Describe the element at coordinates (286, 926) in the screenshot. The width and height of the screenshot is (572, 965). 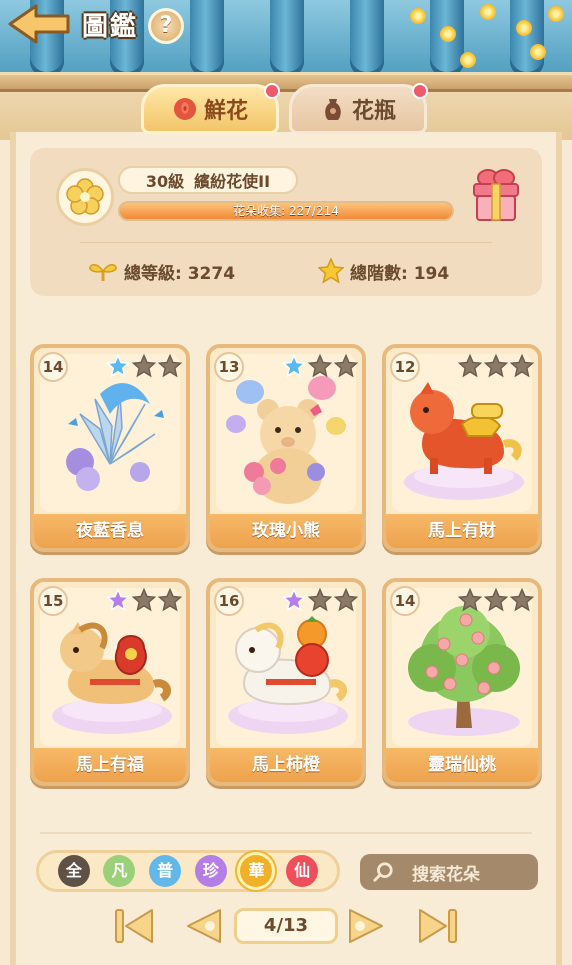
I see `page-indicator: 4/13` at that location.